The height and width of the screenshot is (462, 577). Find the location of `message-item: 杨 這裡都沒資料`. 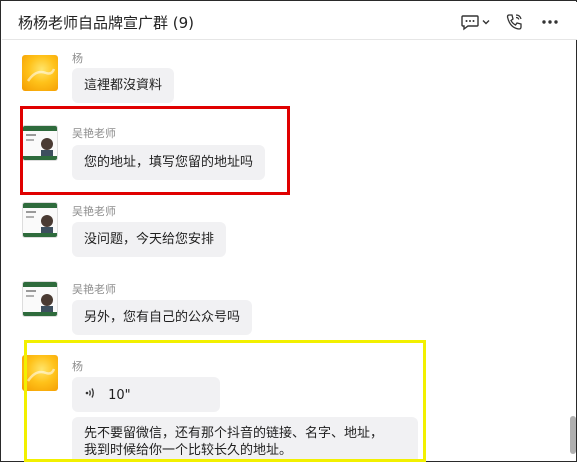

message-item: 杨 這裡都沒資料 is located at coordinates (285, 76).